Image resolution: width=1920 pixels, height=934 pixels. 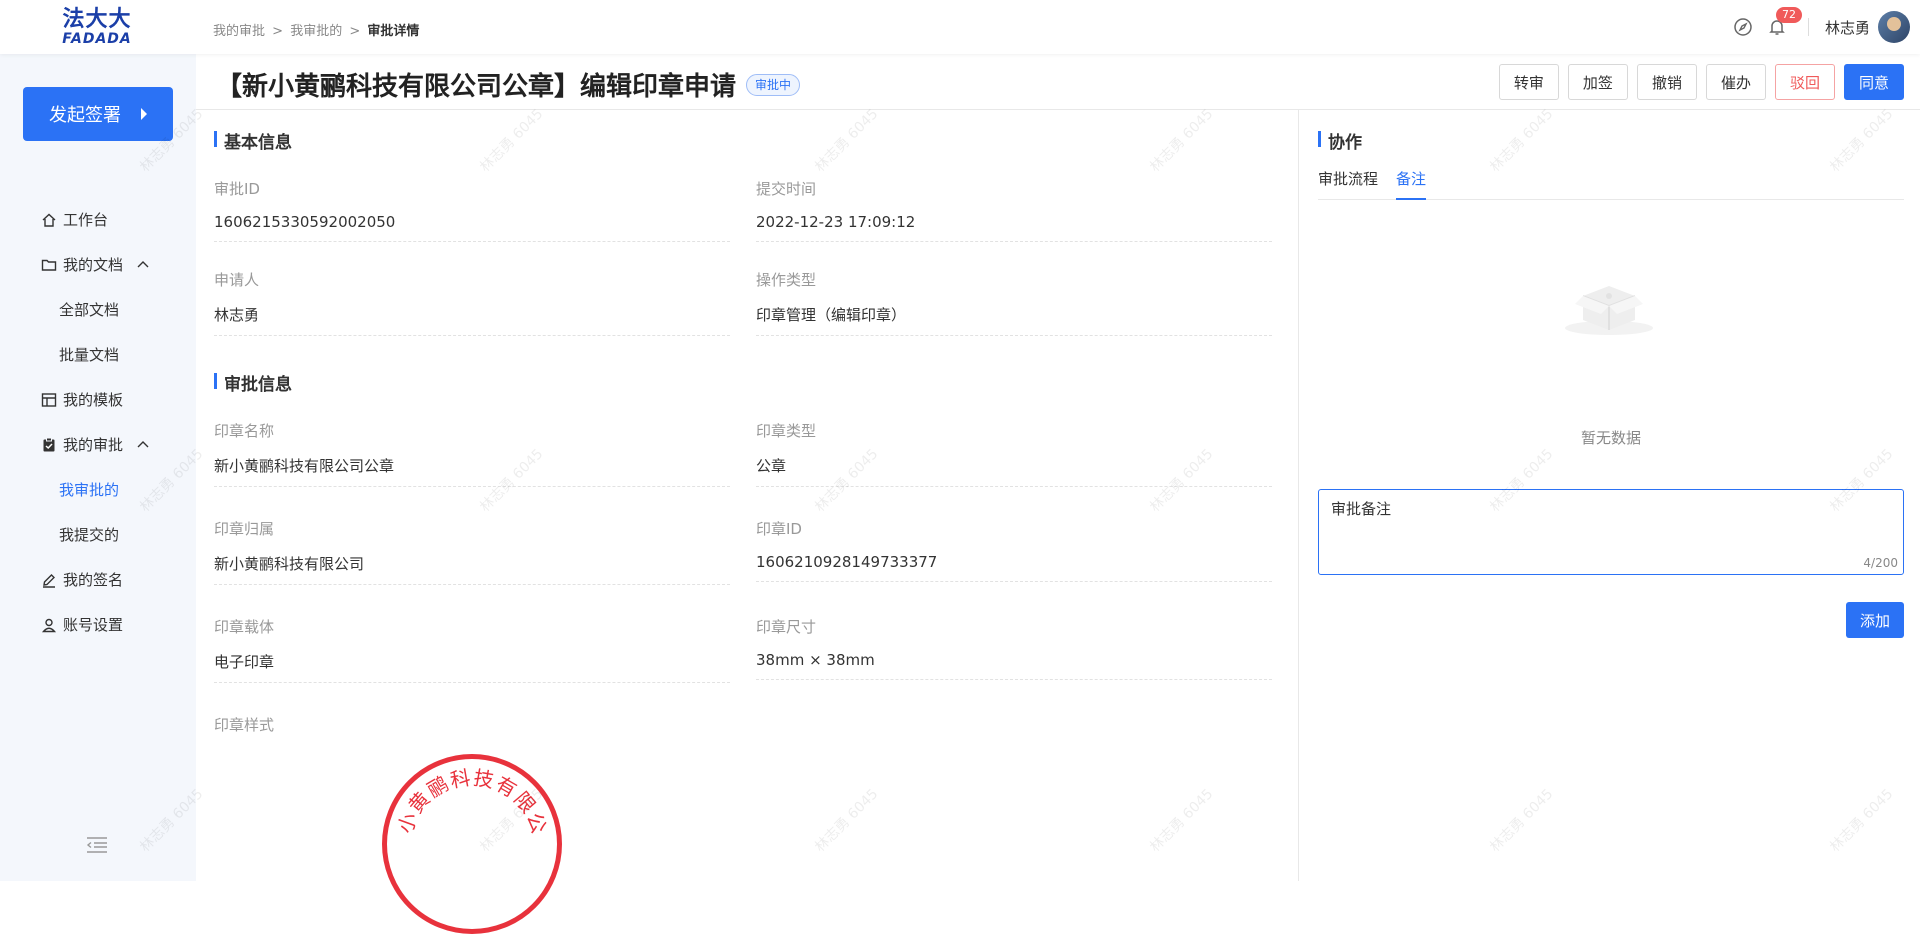 I want to click on field-label: 印章尺寸, so click(x=786, y=627).